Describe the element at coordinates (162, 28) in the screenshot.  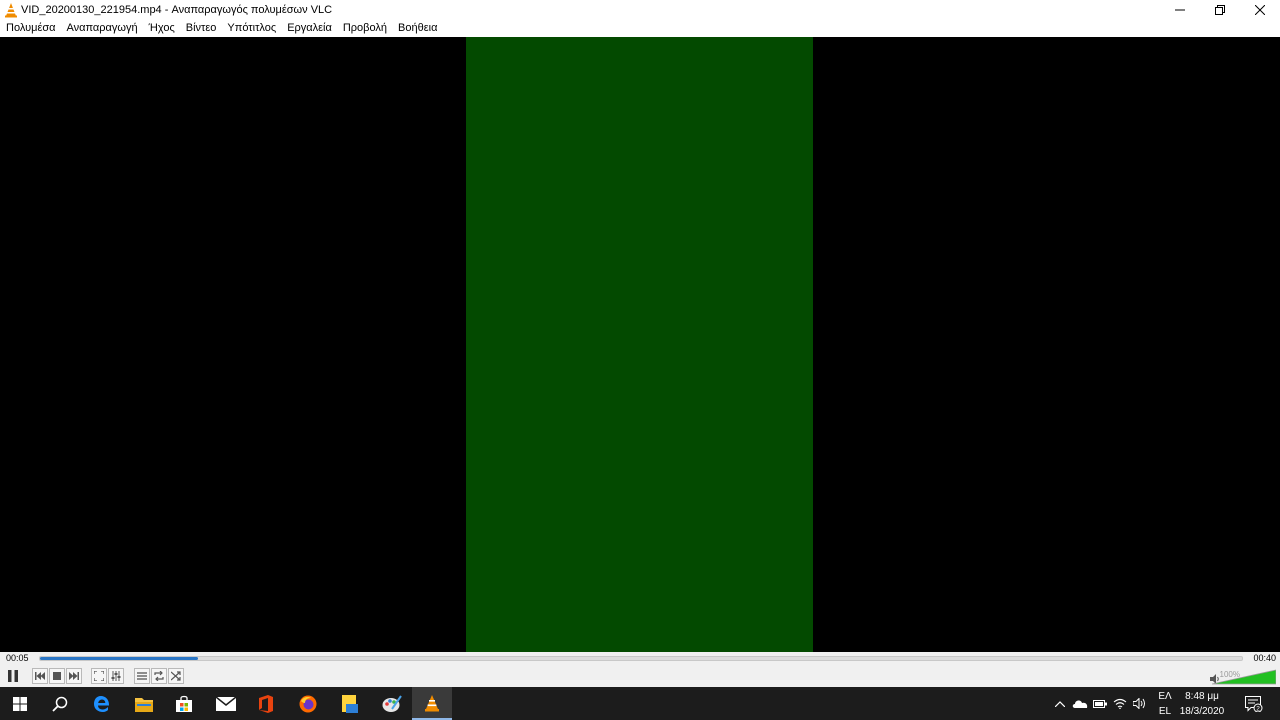
I see `menu-audio: Ήχος` at that location.